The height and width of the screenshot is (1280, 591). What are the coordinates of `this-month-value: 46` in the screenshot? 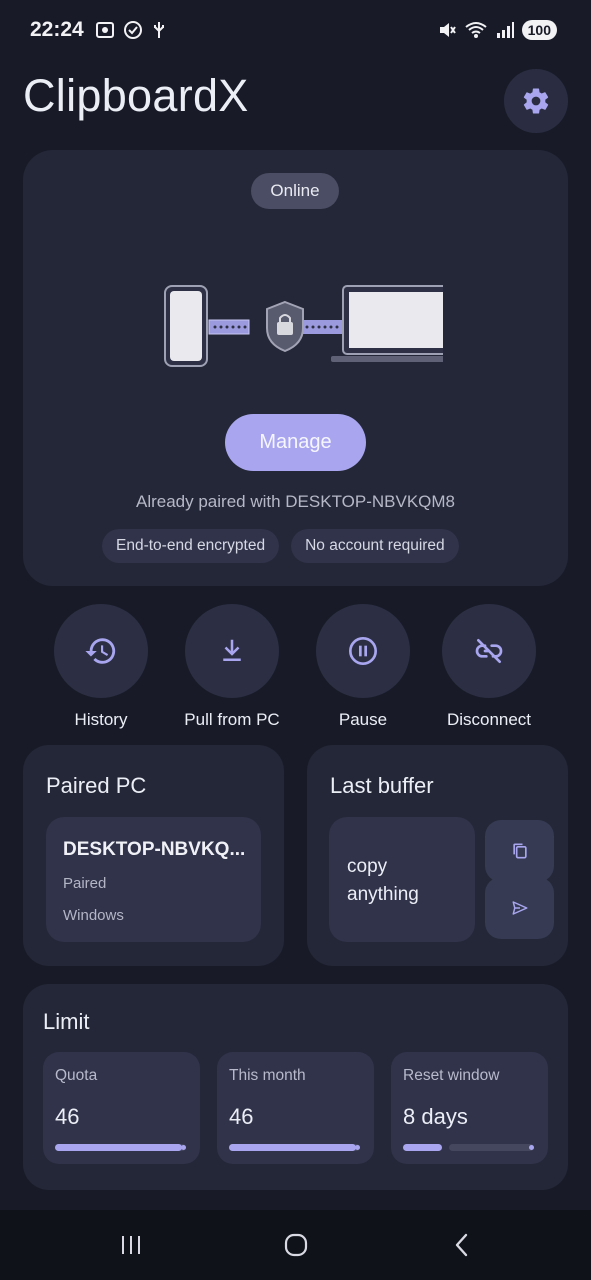 It's located at (241, 1116).